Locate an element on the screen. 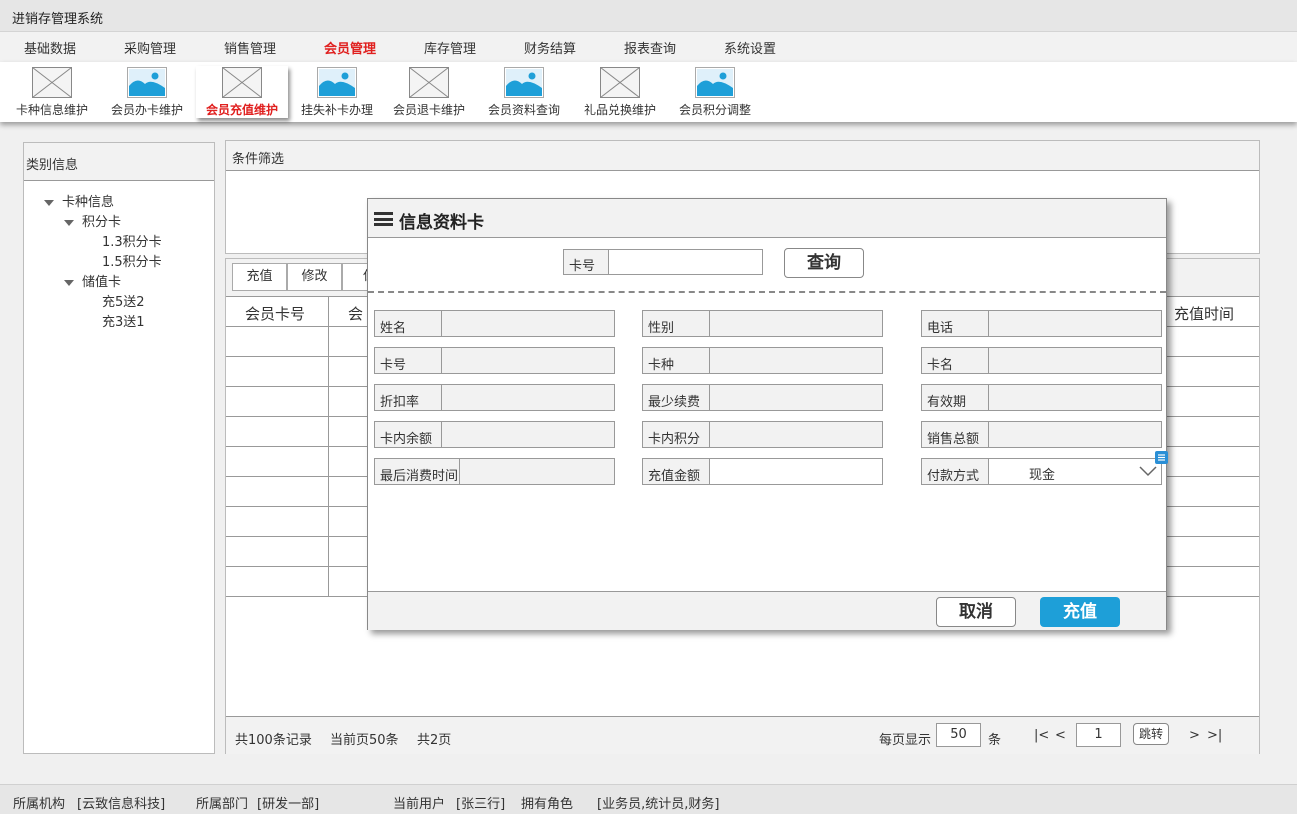  col-header-card-no: 会员卡号 is located at coordinates (275, 313).